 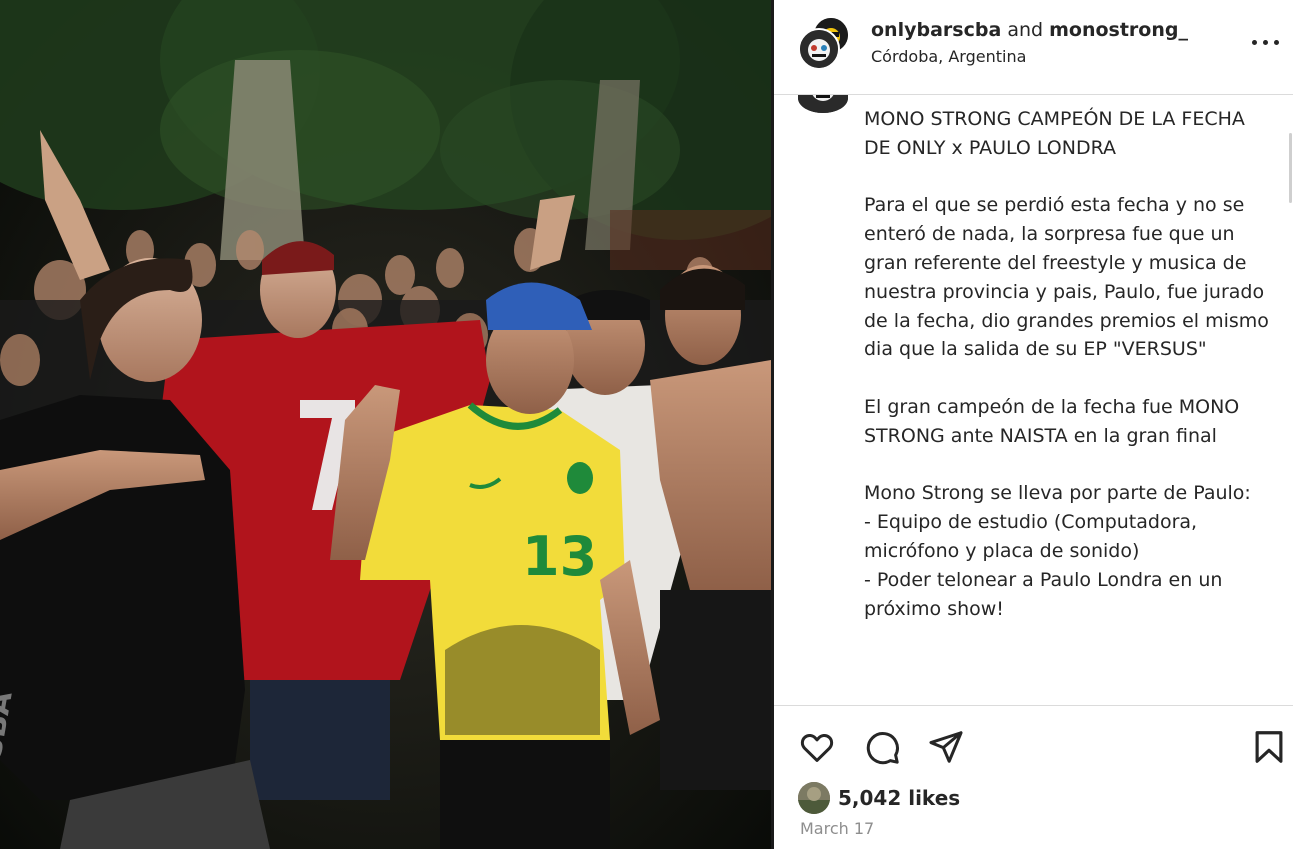 I want to click on save-button, so click(x=1269, y=747).